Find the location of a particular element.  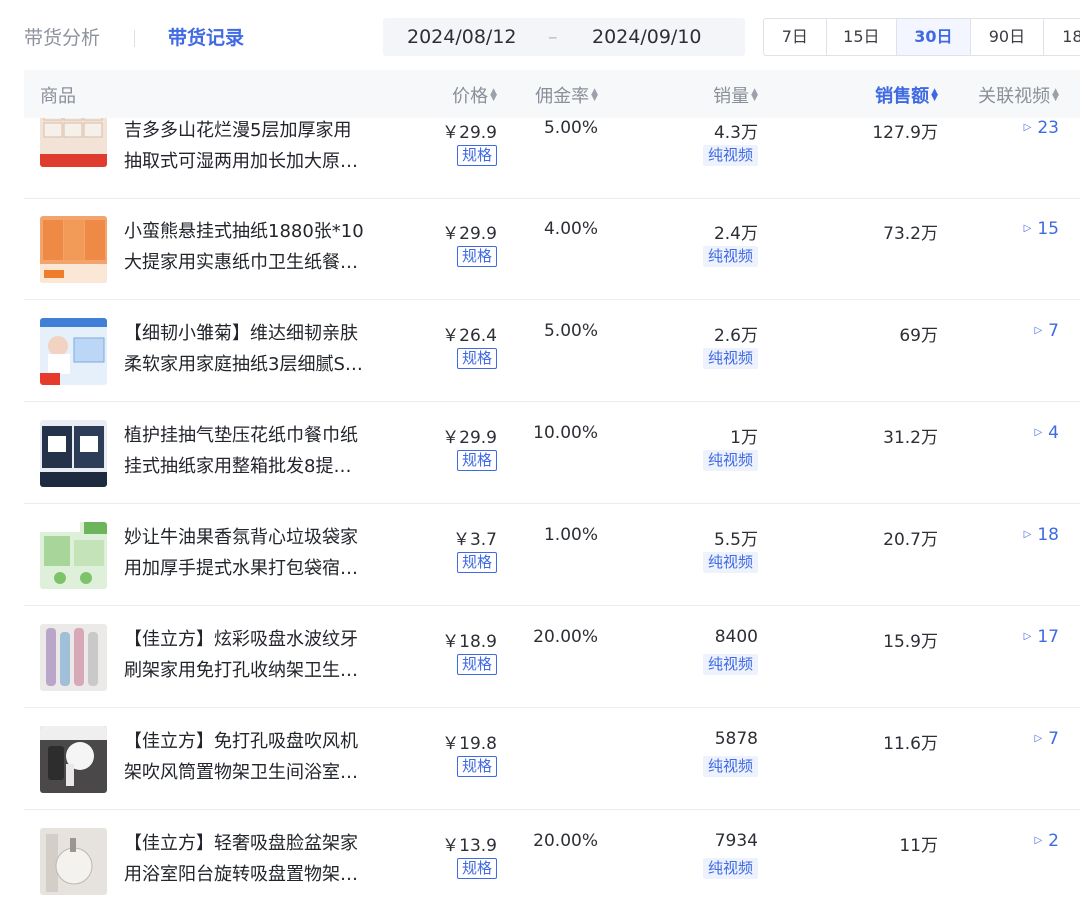

col-sales-label: 销量 is located at coordinates (731, 96).